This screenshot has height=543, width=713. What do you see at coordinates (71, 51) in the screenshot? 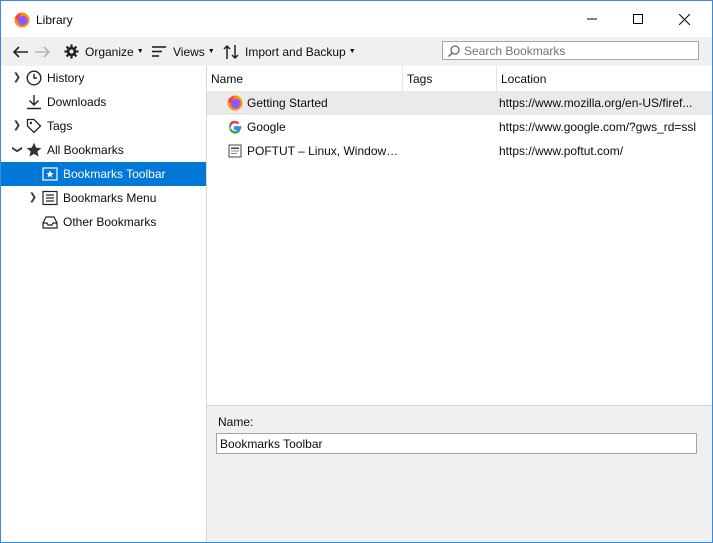
I see `gear-icon` at bounding box center [71, 51].